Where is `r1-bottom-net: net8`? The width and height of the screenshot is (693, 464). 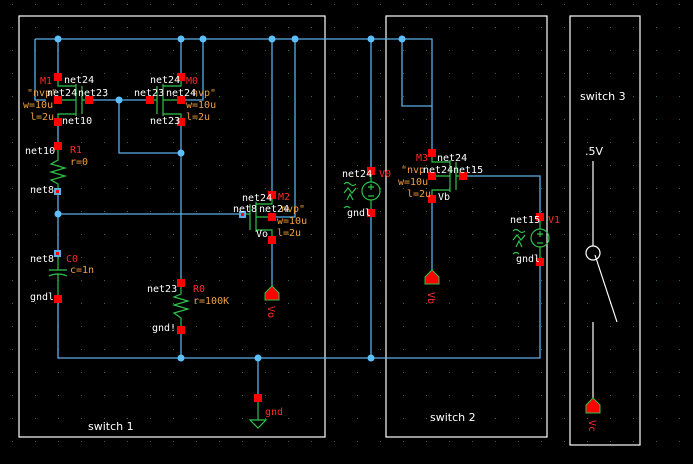 r1-bottom-net: net8 is located at coordinates (42, 190).